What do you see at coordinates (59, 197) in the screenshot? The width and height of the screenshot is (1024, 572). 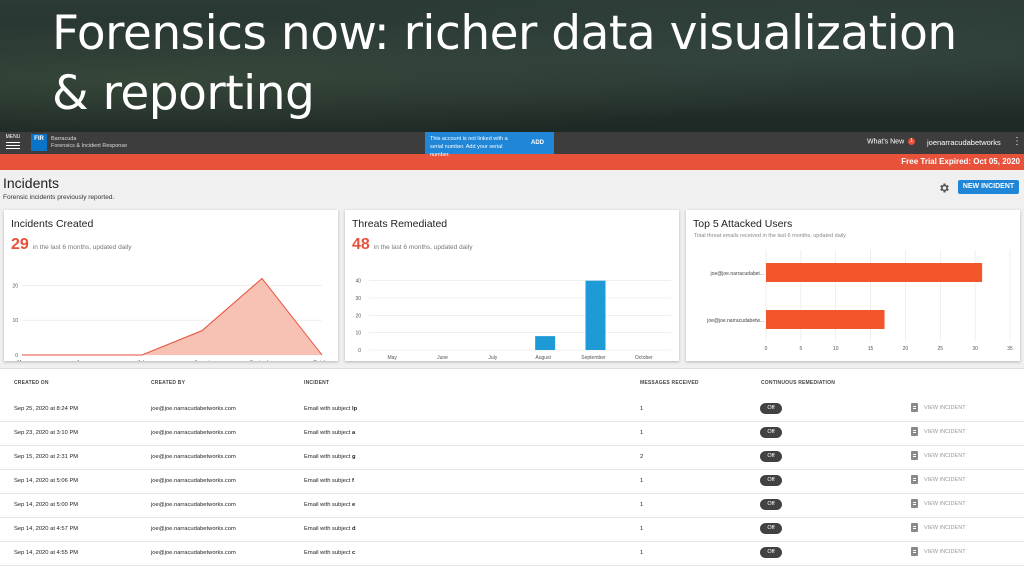 I see `page-subtitle: Forensic incidents previously reported.` at bounding box center [59, 197].